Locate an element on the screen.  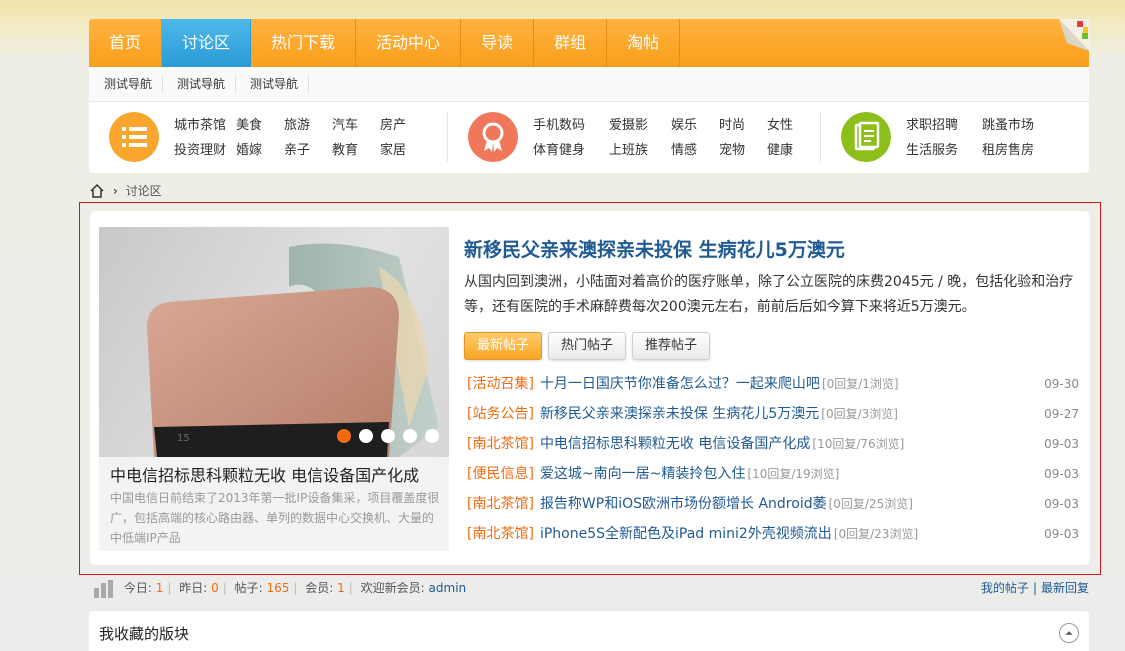
stat-posts-value: 165 is located at coordinates (278, 588).